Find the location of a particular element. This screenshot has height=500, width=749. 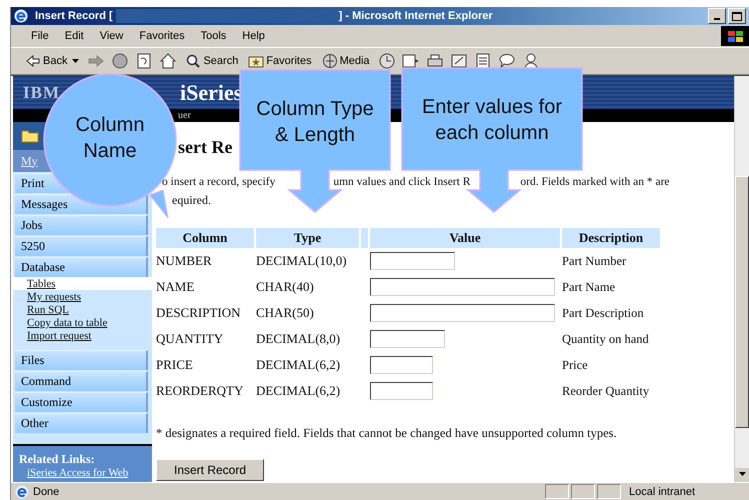

column-header: Column is located at coordinates (205, 238).